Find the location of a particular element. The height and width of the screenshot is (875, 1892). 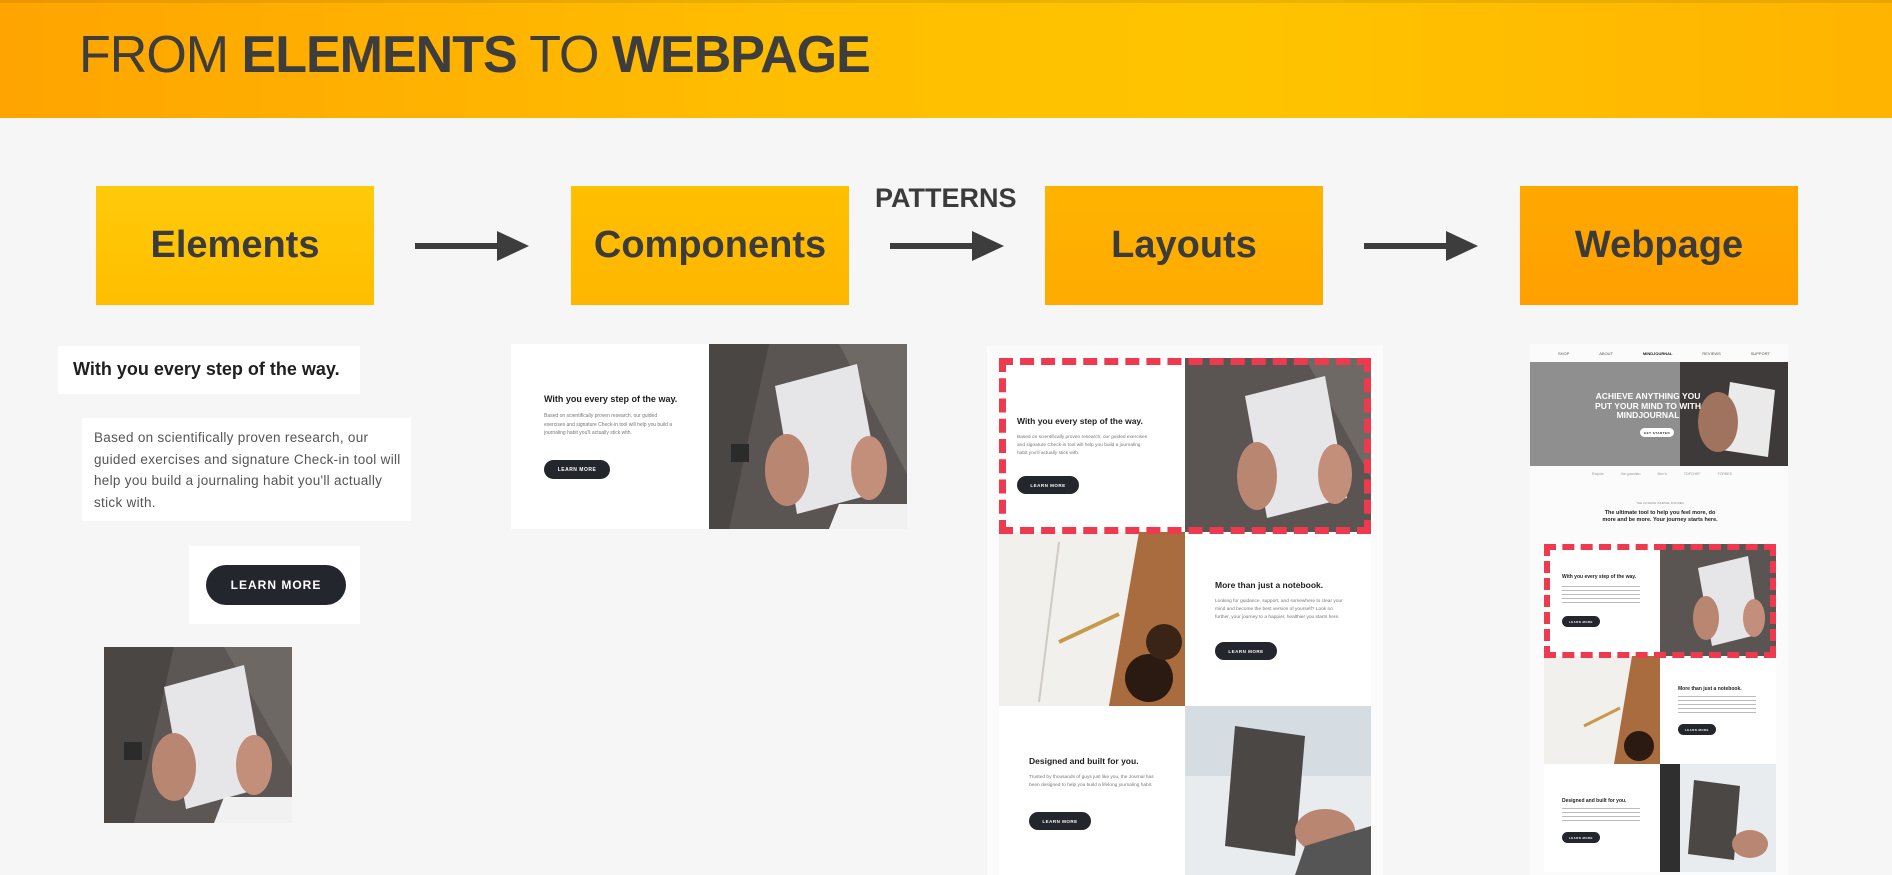

layout-dark-notebook-photo is located at coordinates (1278, 790).